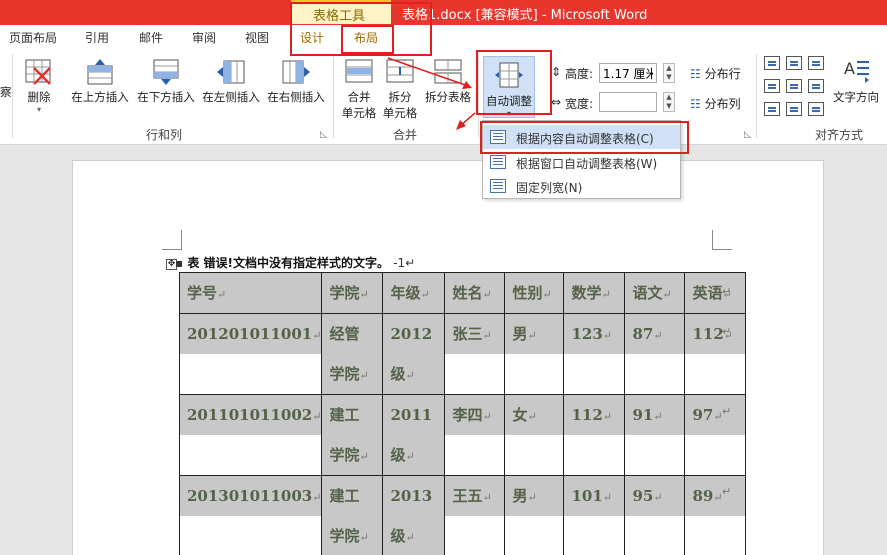  Describe the element at coordinates (428, 72) in the screenshot. I see `annotation-arrow` at that location.